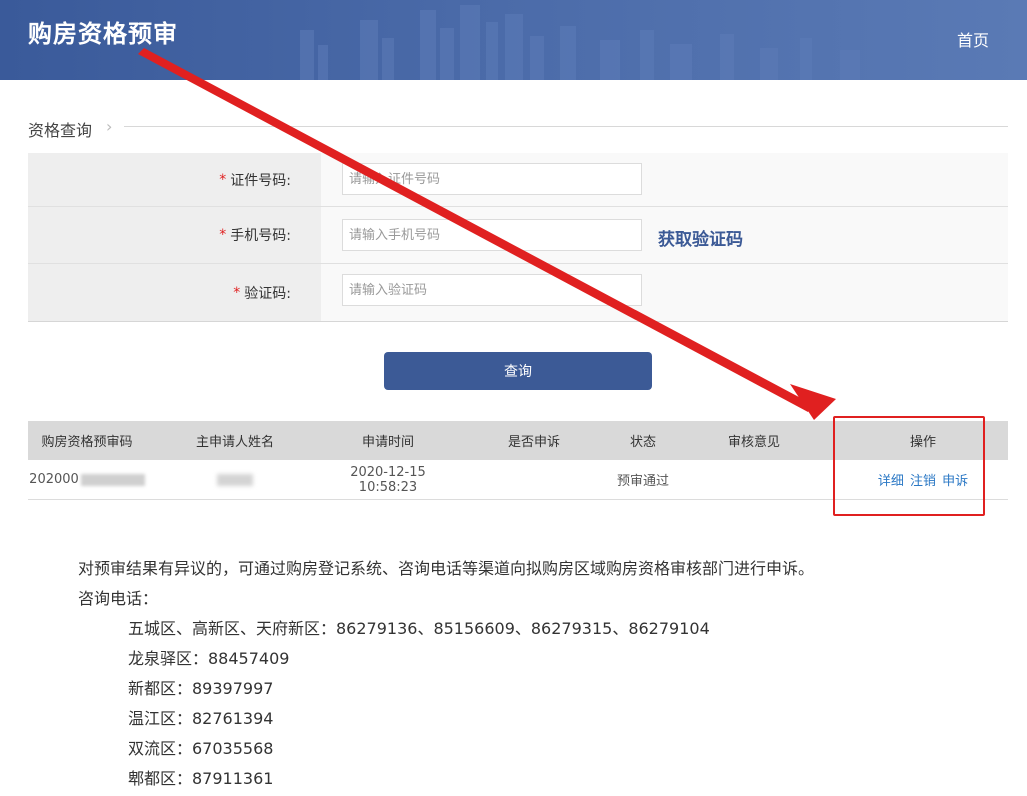  I want to click on phone-line: 郫都区：87911361, so click(201, 778).